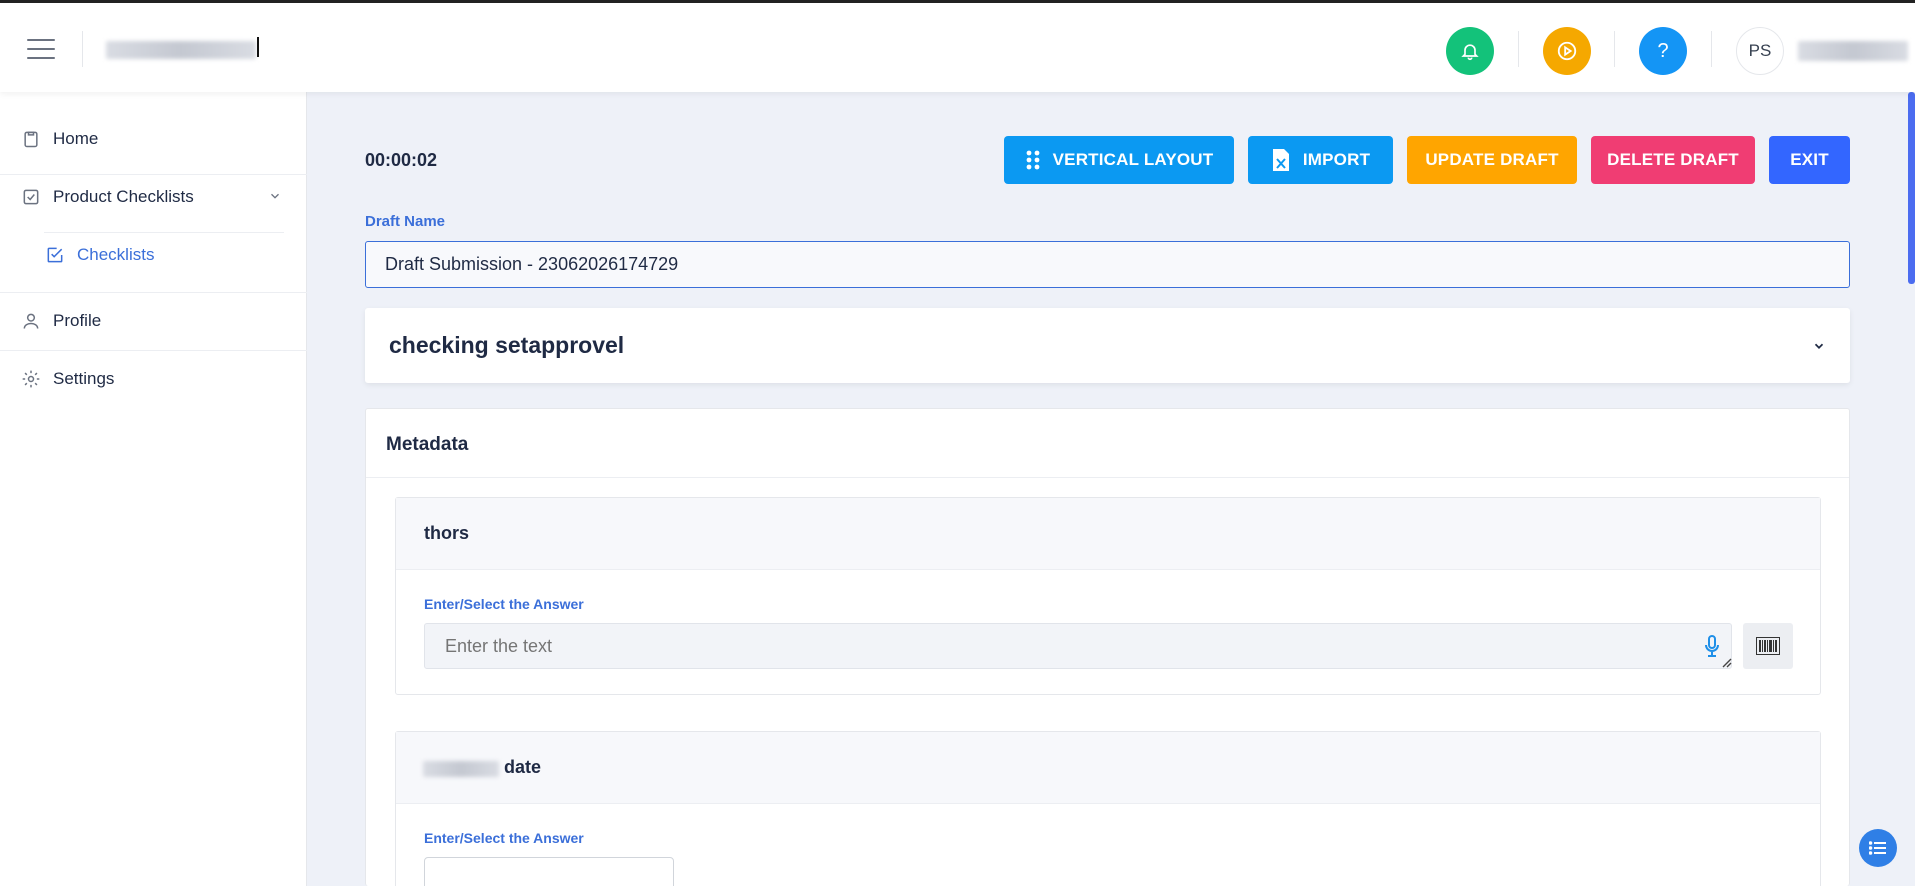 This screenshot has width=1915, height=886. Describe the element at coordinates (1108, 534) in the screenshot. I see `question-header: thors` at that location.